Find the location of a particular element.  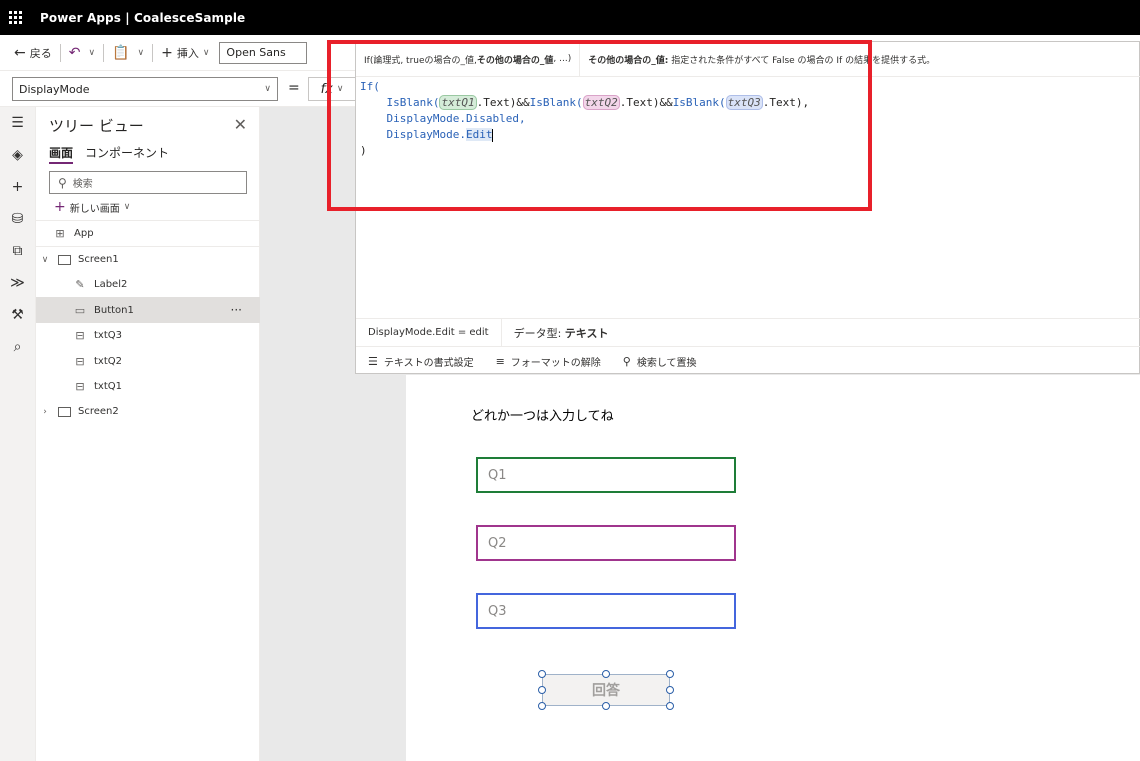

tab-components: コンポーネント is located at coordinates (127, 154).